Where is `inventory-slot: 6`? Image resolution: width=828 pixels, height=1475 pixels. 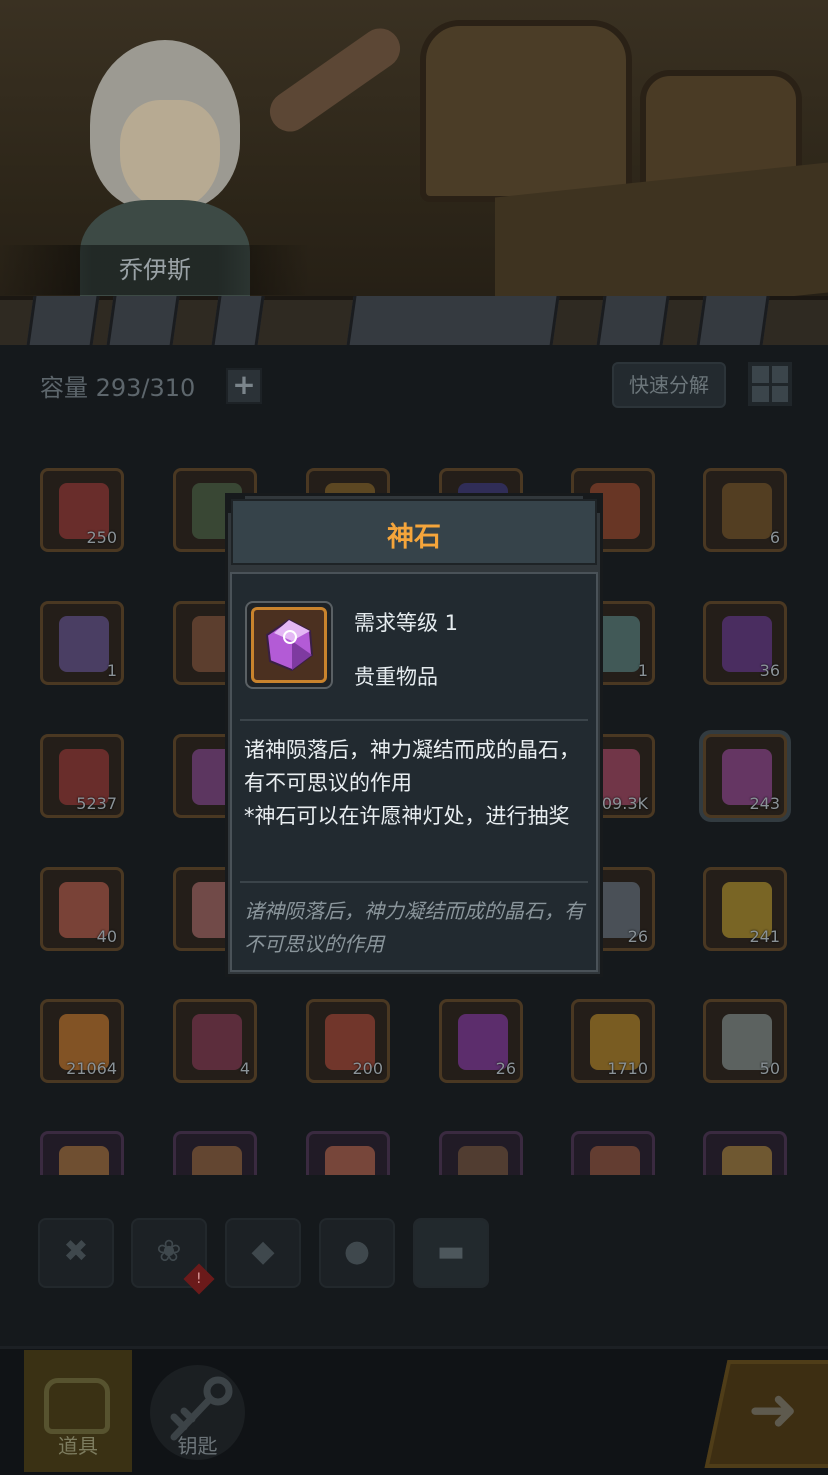 inventory-slot: 6 is located at coordinates (745, 510).